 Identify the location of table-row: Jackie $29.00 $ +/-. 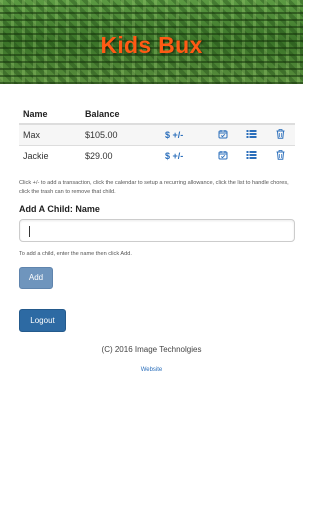
(157, 155).